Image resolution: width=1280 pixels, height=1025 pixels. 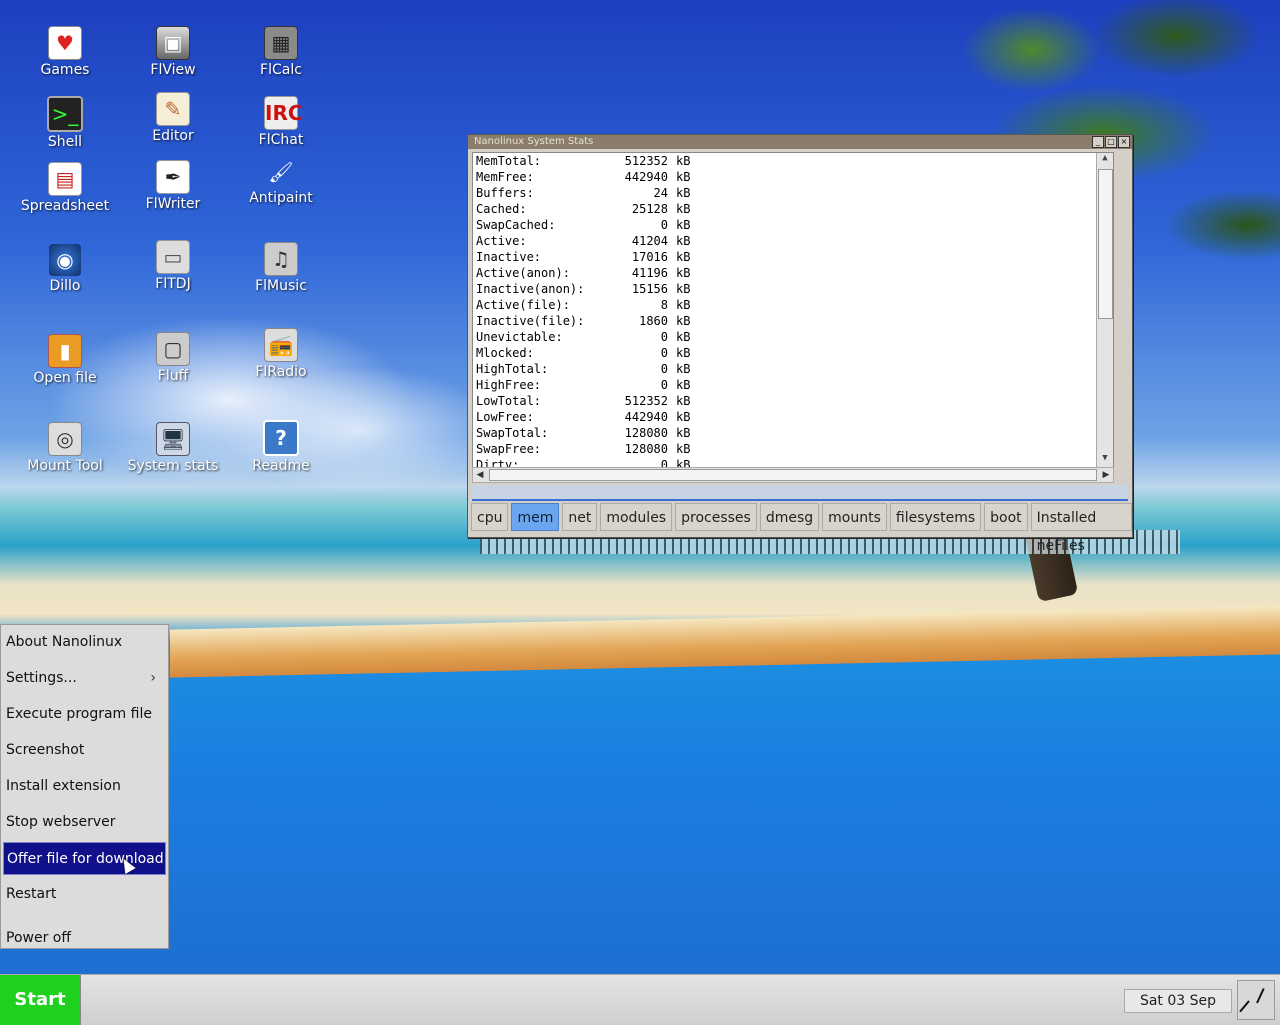 I want to click on menu-item-offer-file-for-download: Offer file for download, so click(x=84, y=858).